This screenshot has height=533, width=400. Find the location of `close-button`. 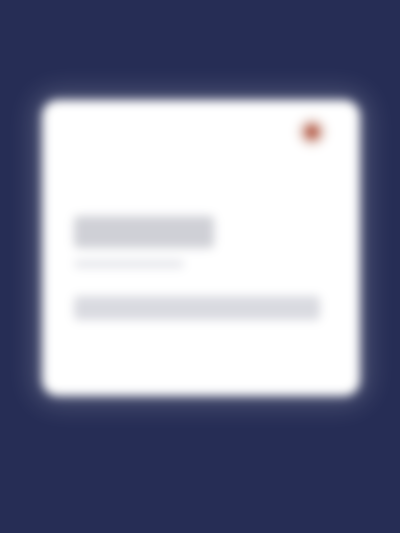

close-button is located at coordinates (312, 132).